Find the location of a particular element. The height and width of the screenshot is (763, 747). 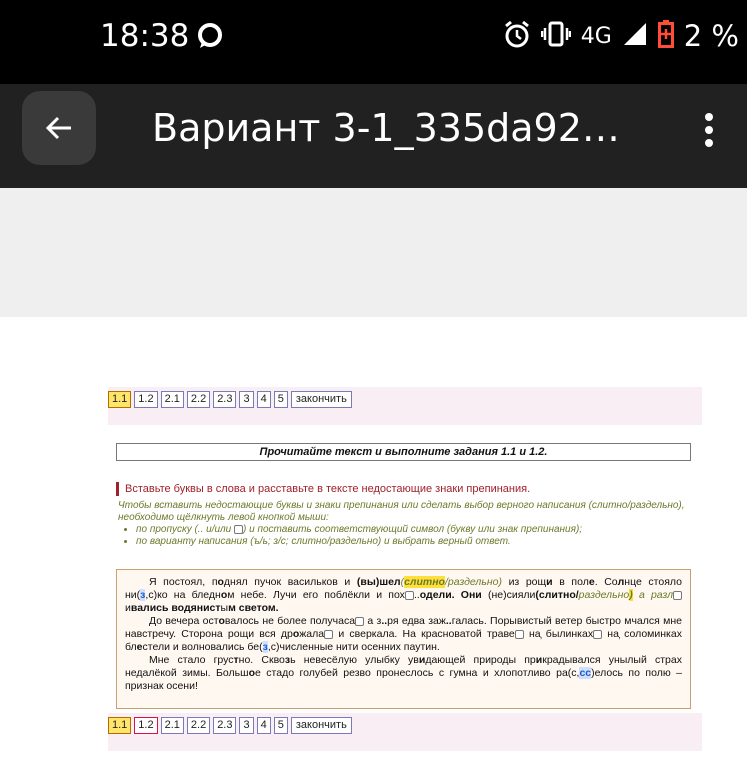

back-button is located at coordinates (59, 128).